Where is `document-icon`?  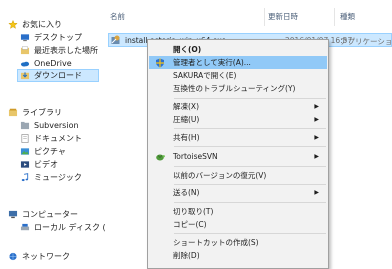
document-icon is located at coordinates (25, 138).